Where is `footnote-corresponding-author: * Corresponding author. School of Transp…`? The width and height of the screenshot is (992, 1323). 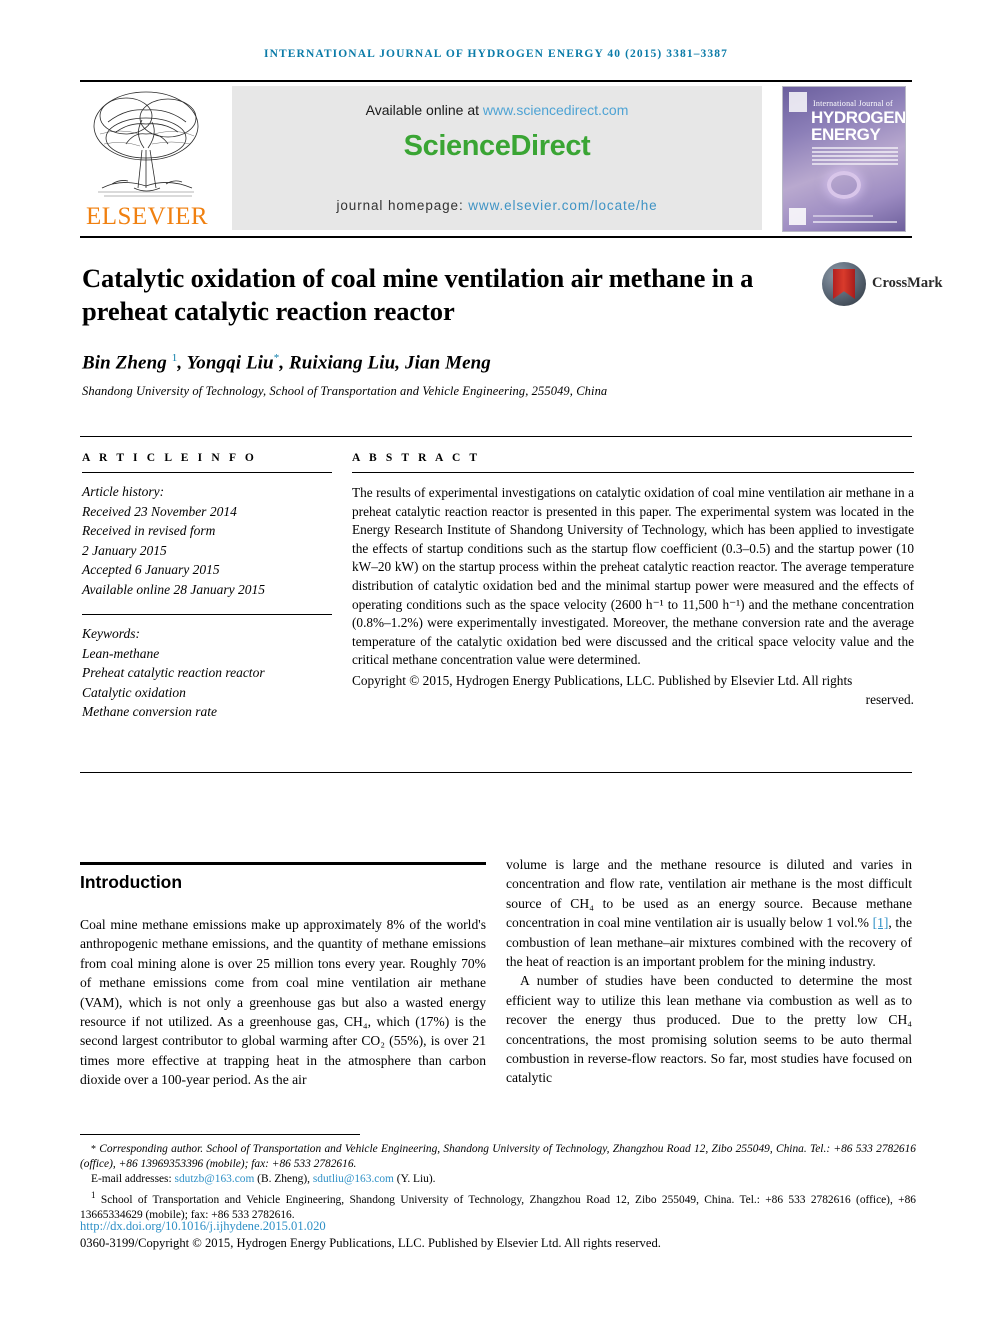 footnote-corresponding-author: * Corresponding author. School of Transp… is located at coordinates (498, 1157).